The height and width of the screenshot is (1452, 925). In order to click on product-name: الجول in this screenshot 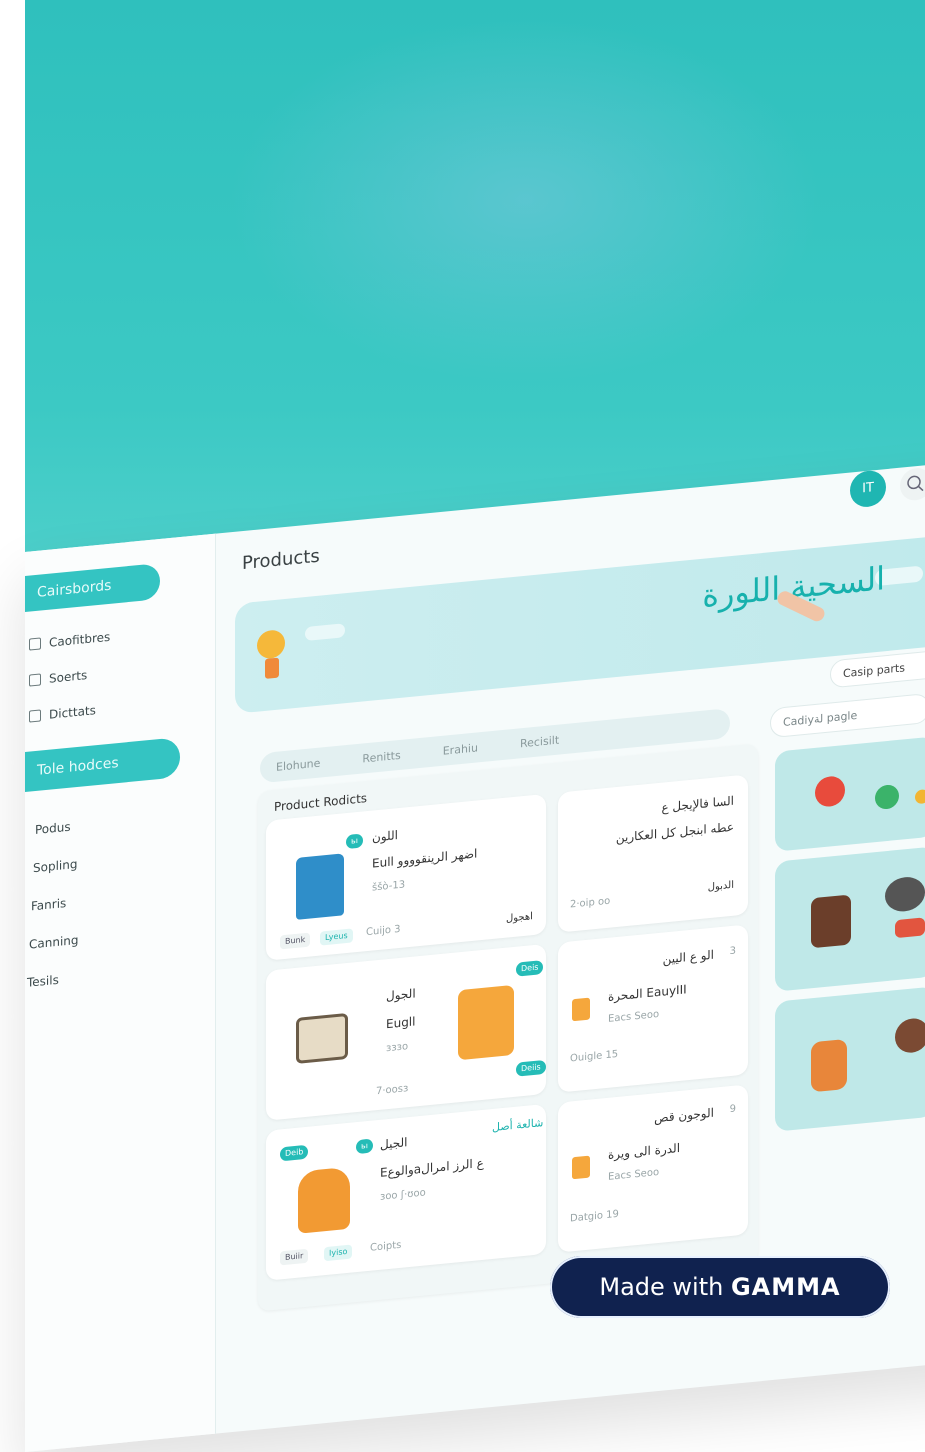, I will do `click(401, 995)`.